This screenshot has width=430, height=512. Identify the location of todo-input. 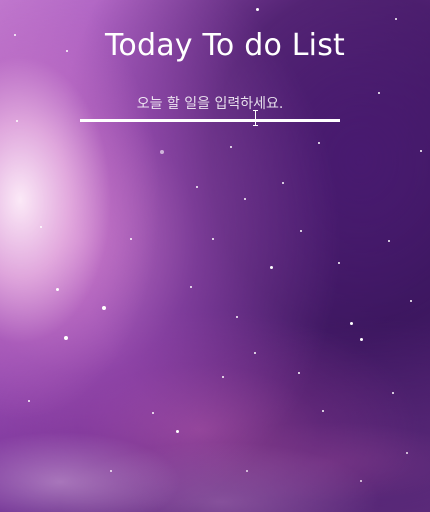
(210, 105).